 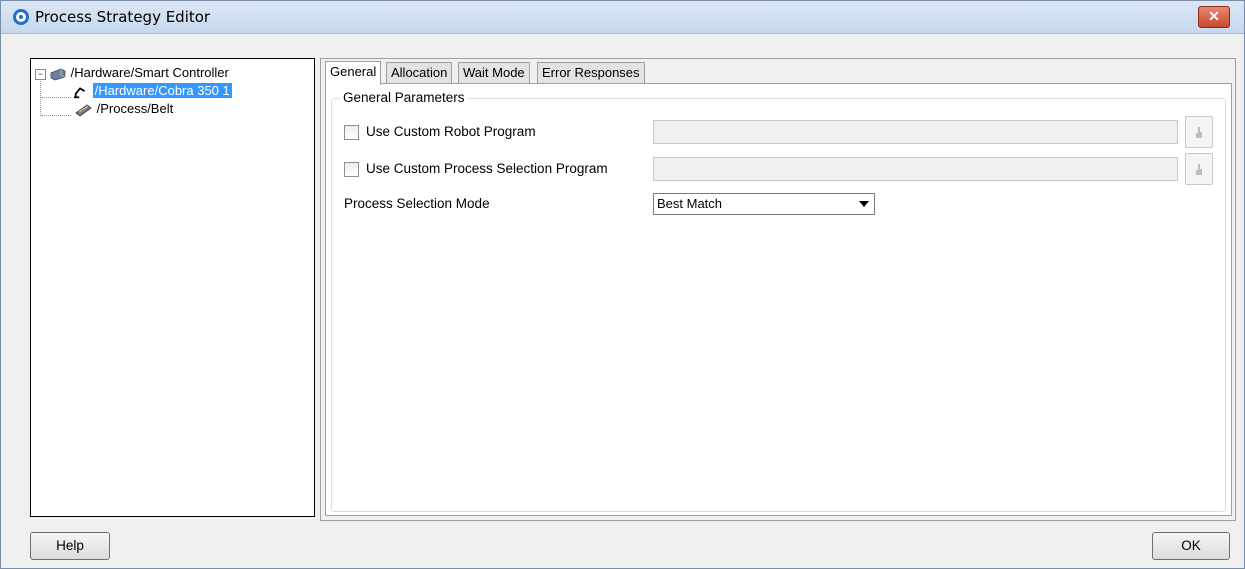 I want to click on select-process-selection-program-button, so click(x=1199, y=169).